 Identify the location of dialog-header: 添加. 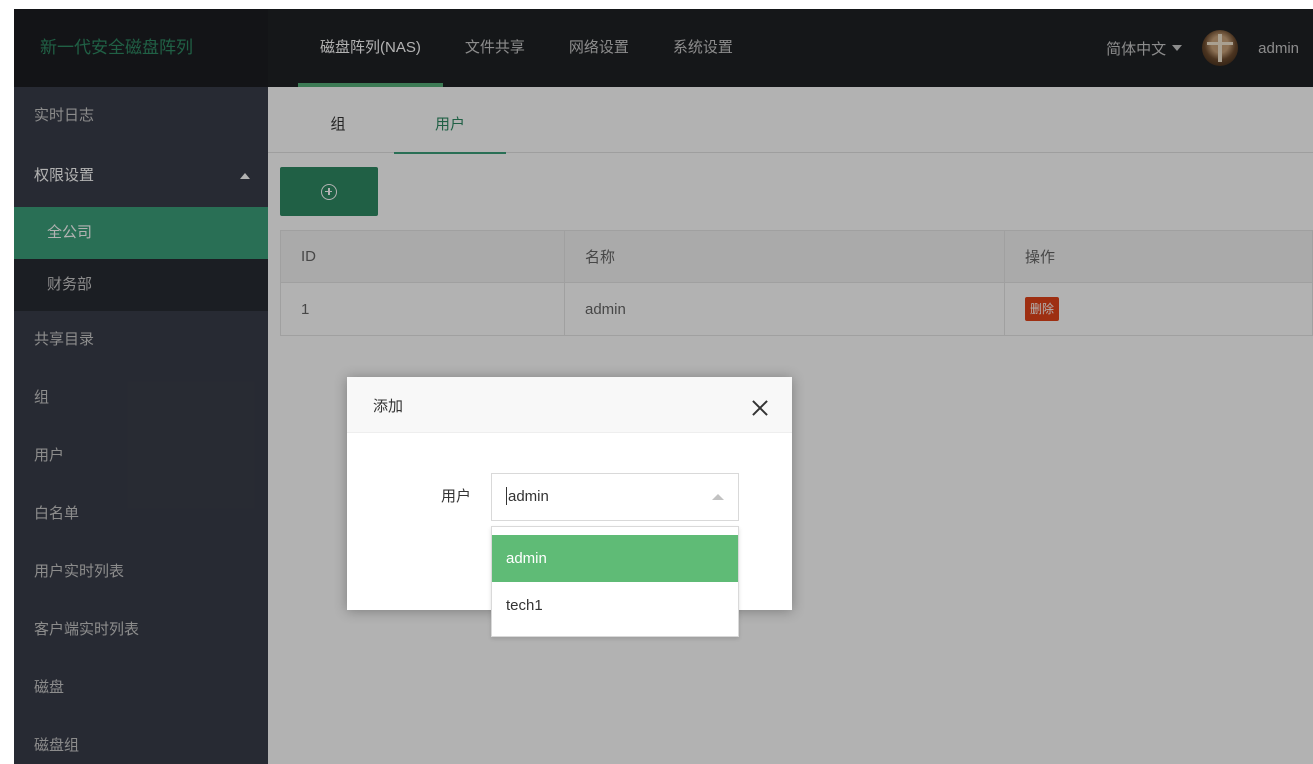
(569, 405).